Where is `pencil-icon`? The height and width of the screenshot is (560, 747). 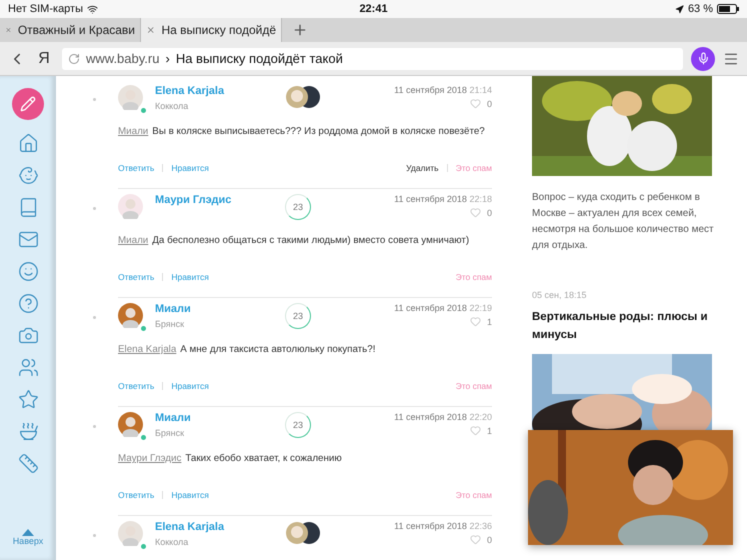 pencil-icon is located at coordinates (28, 104).